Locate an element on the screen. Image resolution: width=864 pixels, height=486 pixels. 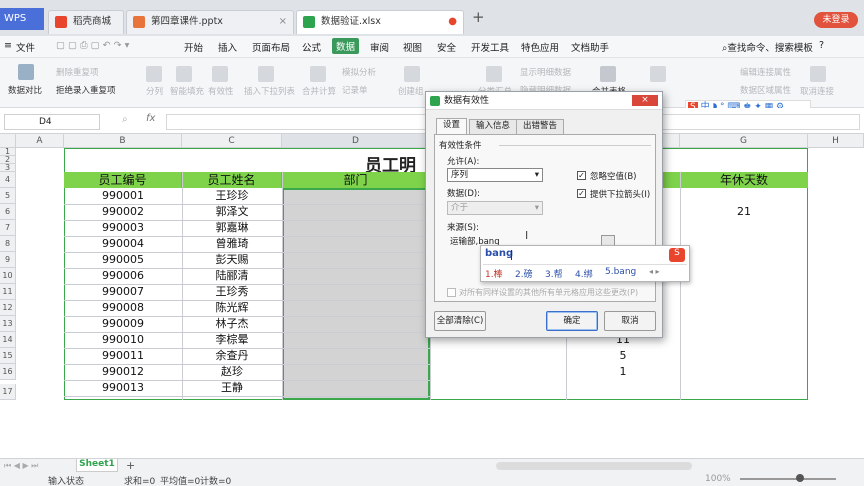
row-header: 14 is located at coordinates (8, 340).